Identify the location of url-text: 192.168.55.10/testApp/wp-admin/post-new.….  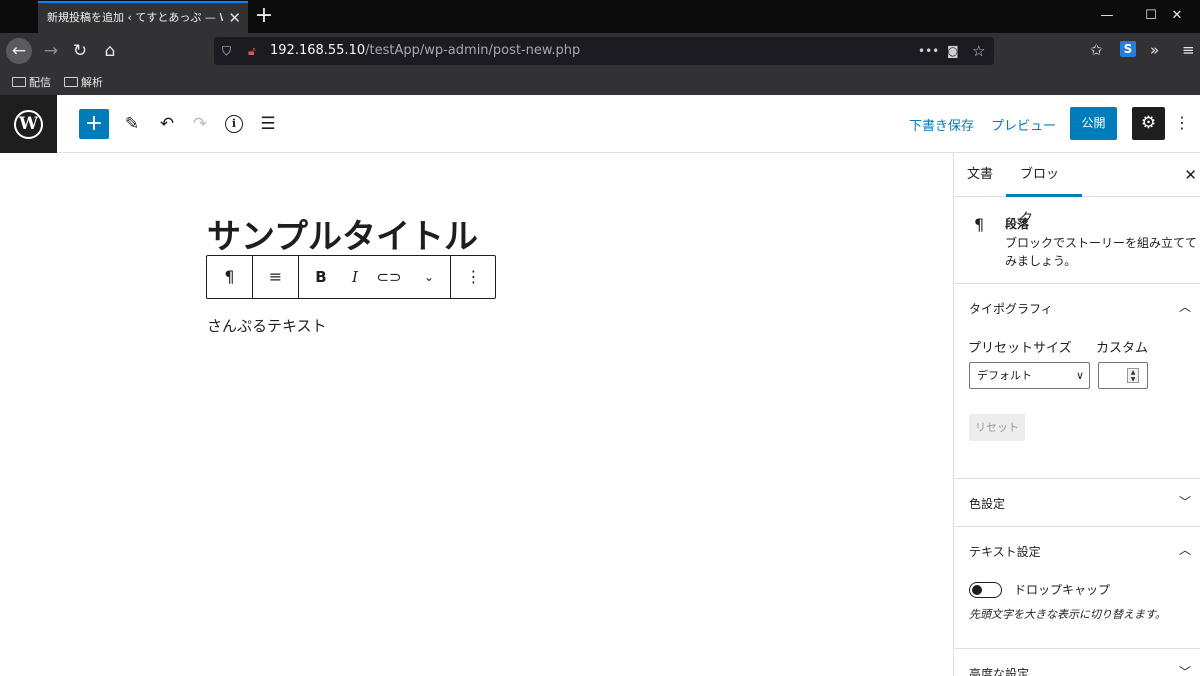
(425, 51).